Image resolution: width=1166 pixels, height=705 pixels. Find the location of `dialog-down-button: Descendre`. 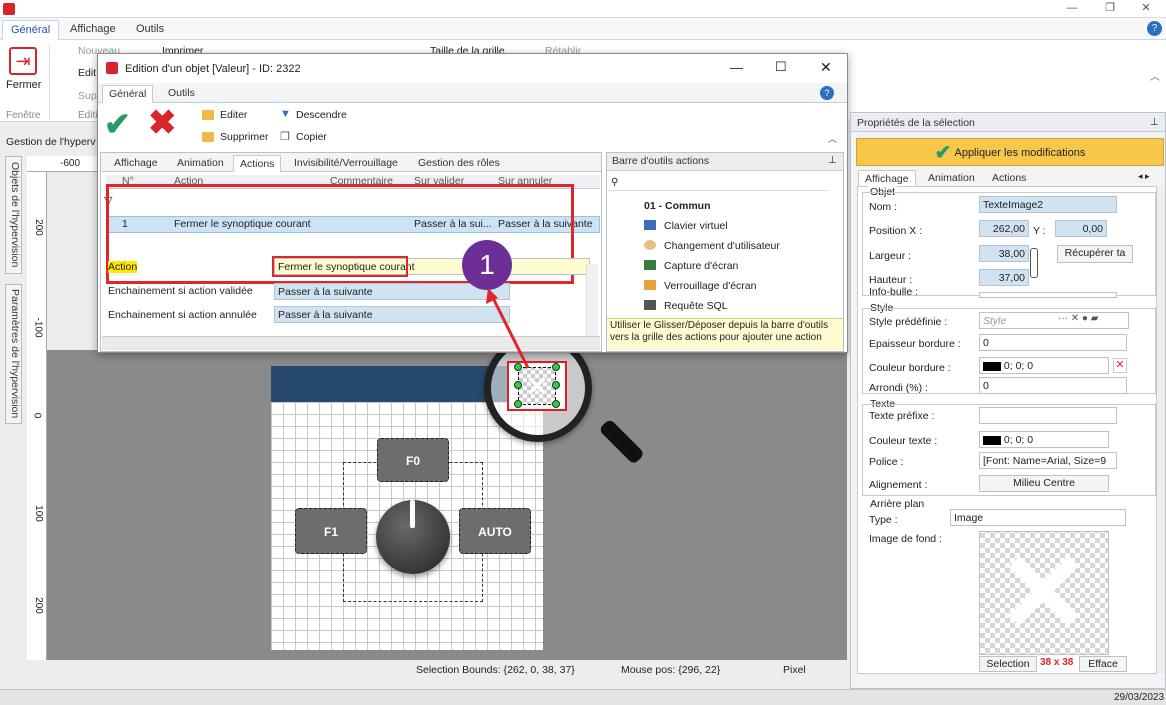

dialog-down-button: Descendre is located at coordinates (321, 115).